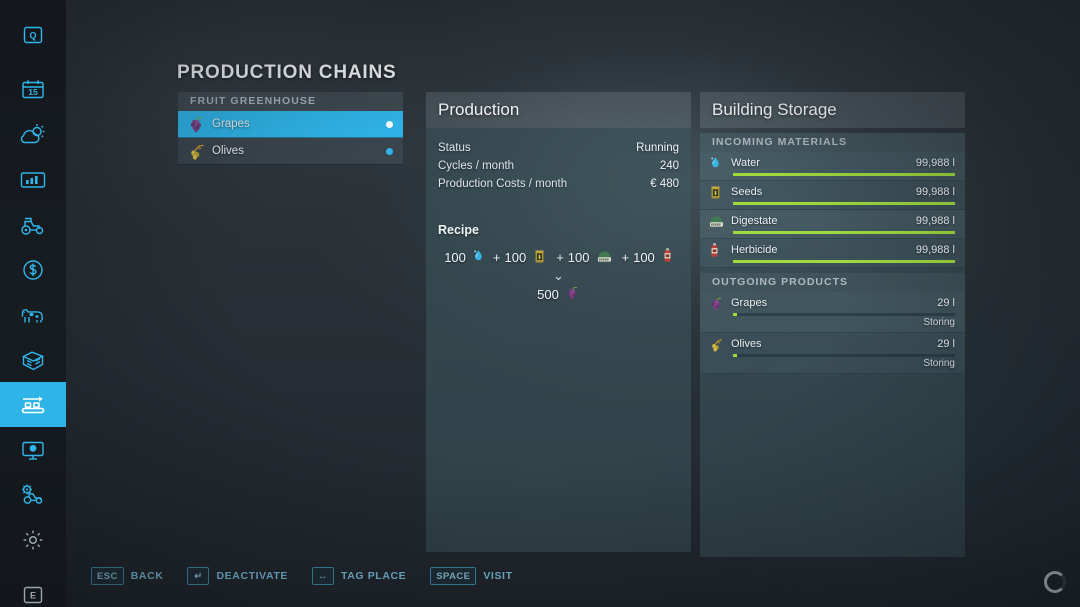 This screenshot has height=607, width=1080. Describe the element at coordinates (657, 148) in the screenshot. I see `stat-value: Running` at that location.